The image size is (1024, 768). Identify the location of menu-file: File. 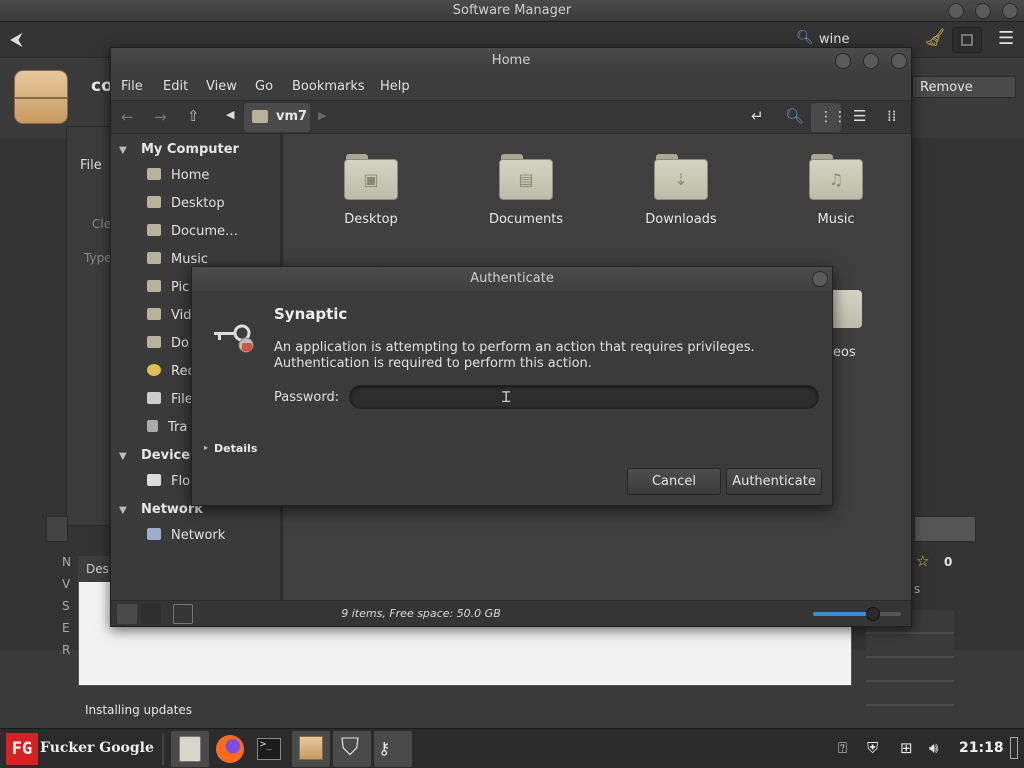
(132, 86).